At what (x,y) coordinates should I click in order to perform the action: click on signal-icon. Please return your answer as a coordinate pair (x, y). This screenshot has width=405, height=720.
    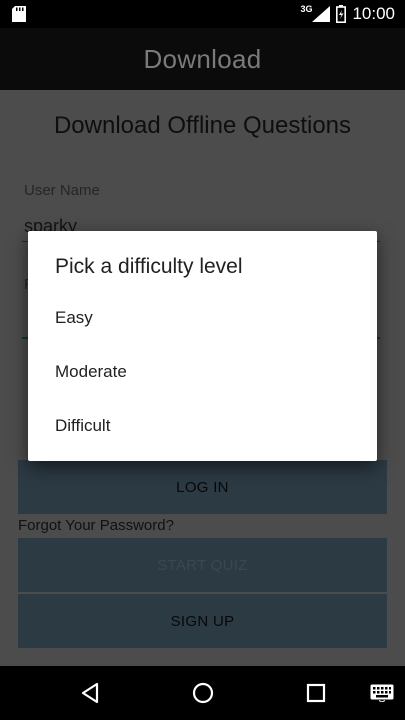
    Looking at the image, I should click on (321, 14).